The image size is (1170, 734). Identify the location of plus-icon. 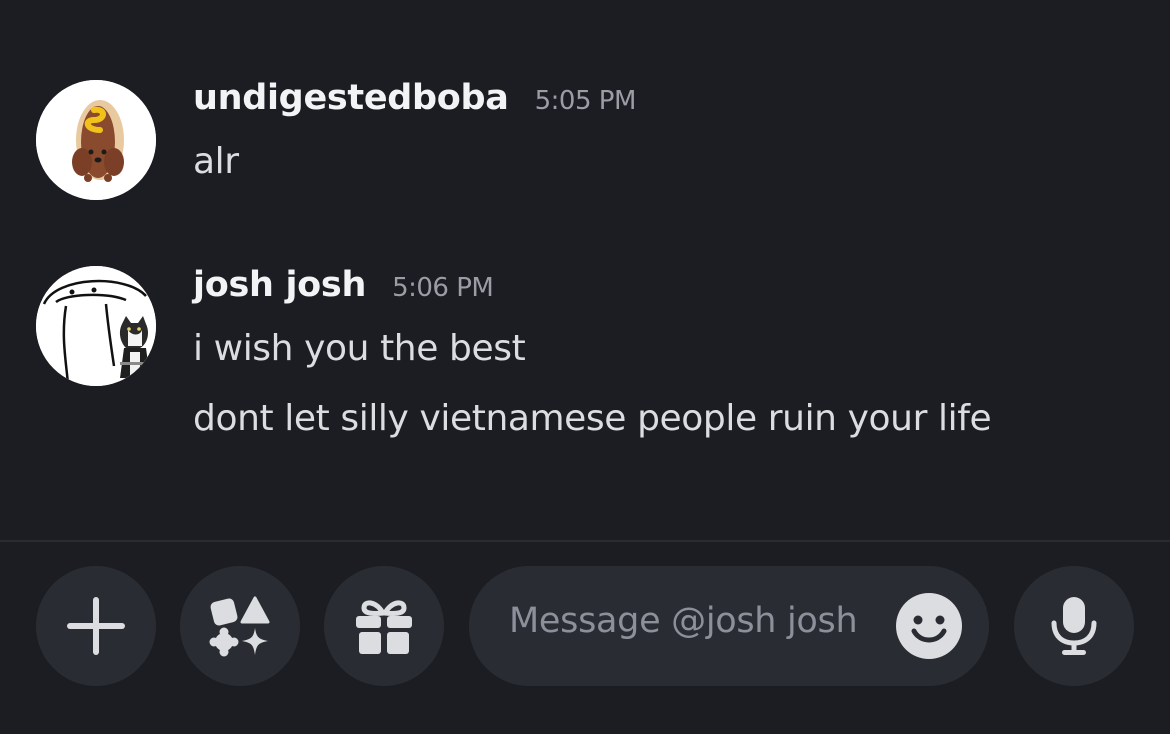
(96, 626).